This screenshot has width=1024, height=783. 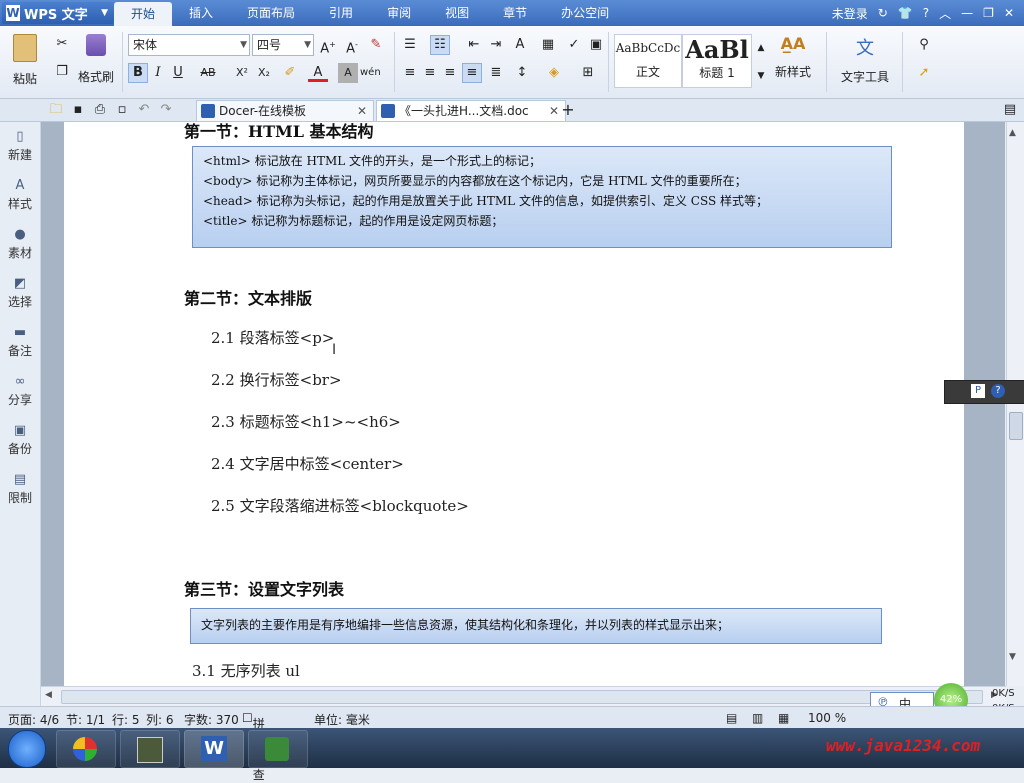 What do you see at coordinates (48, 695) in the screenshot?
I see `scroll-left-icon: ◀` at bounding box center [48, 695].